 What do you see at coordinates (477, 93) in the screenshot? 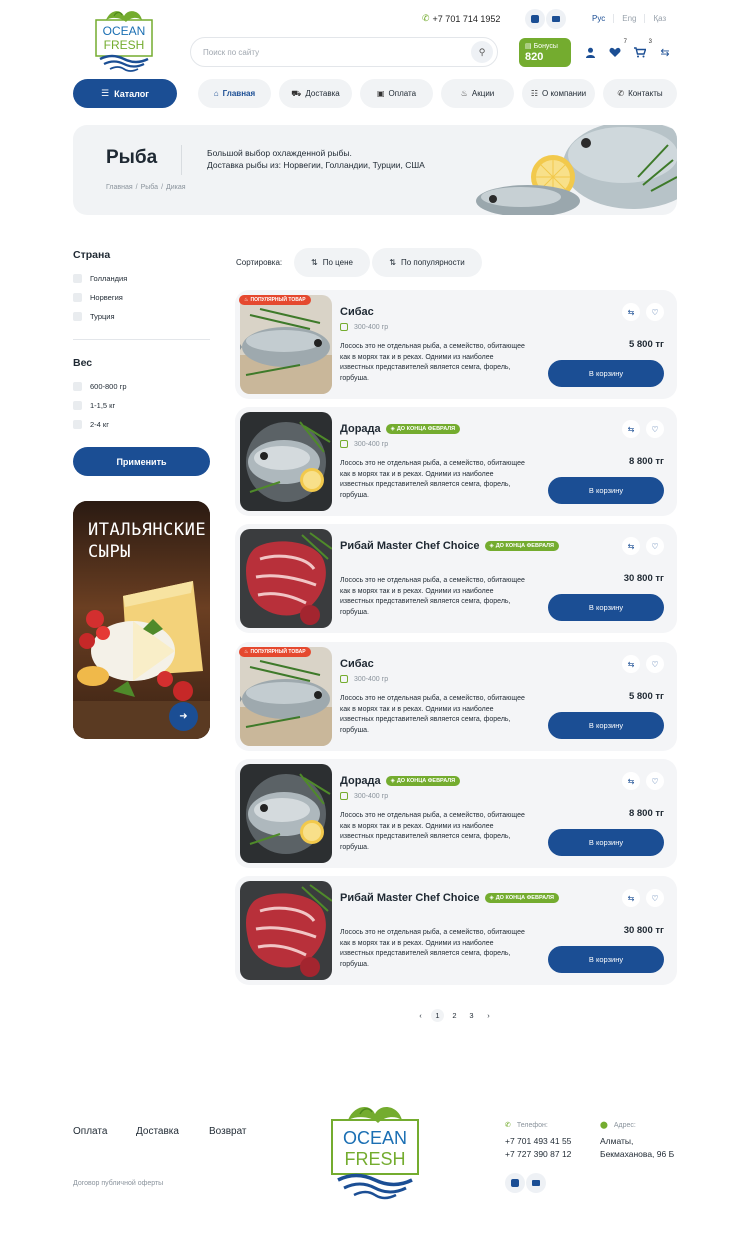
I see `nav-promotions: ♨ Акции` at bounding box center [477, 93].